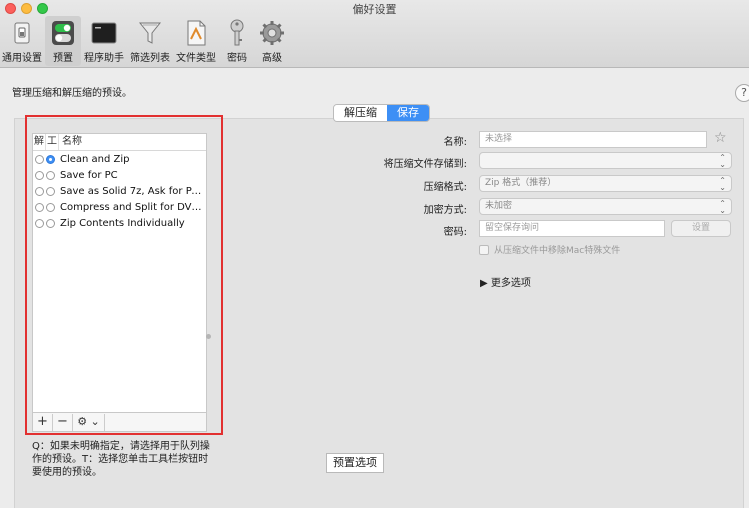 This screenshot has width=749, height=508. What do you see at coordinates (43, 422) in the screenshot?
I see `add-preset-button: +` at bounding box center [43, 422].